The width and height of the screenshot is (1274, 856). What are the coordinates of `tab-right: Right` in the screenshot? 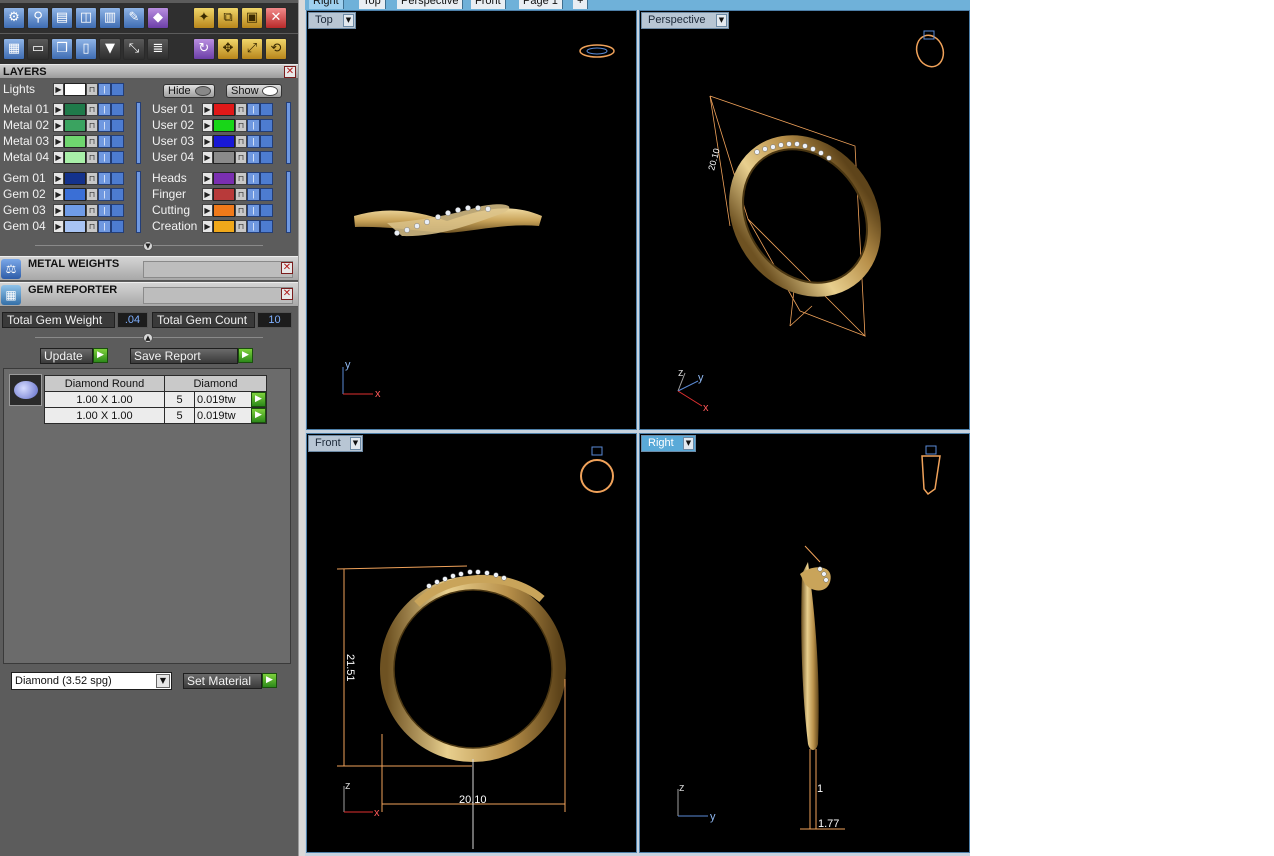 It's located at (326, 4).